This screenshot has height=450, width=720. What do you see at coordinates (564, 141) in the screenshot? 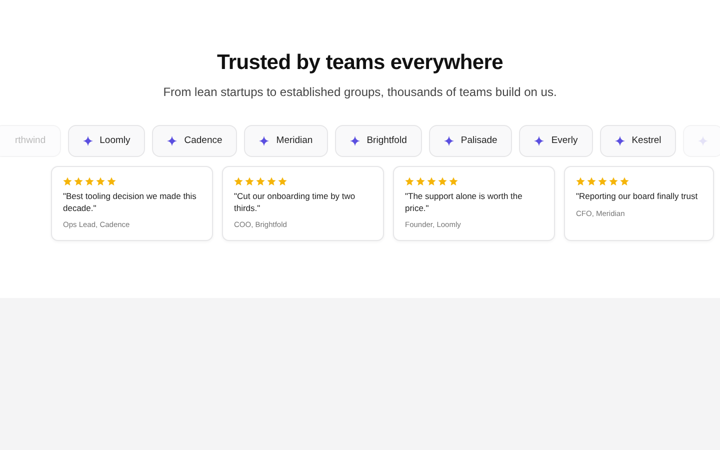
I see `company-name: Everly` at bounding box center [564, 141].